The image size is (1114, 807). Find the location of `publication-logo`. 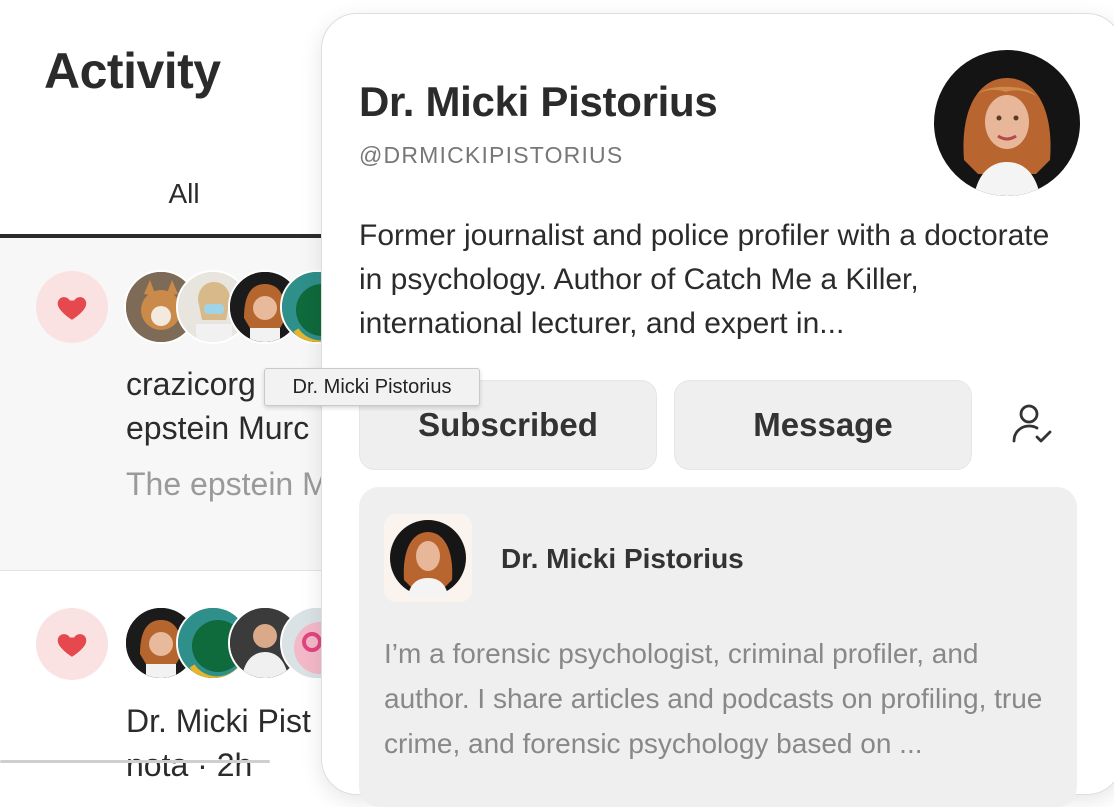

publication-logo is located at coordinates (428, 558).